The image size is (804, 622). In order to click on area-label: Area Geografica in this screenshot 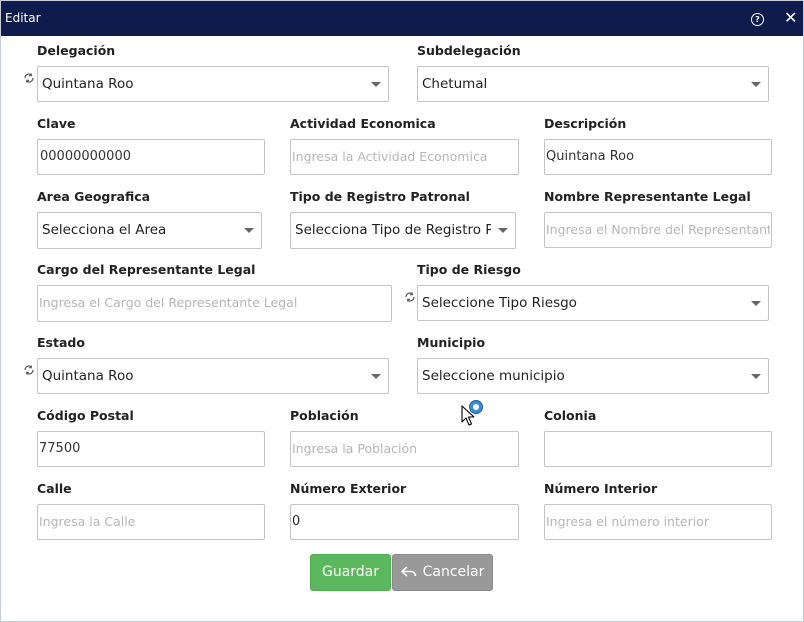, I will do `click(94, 196)`.